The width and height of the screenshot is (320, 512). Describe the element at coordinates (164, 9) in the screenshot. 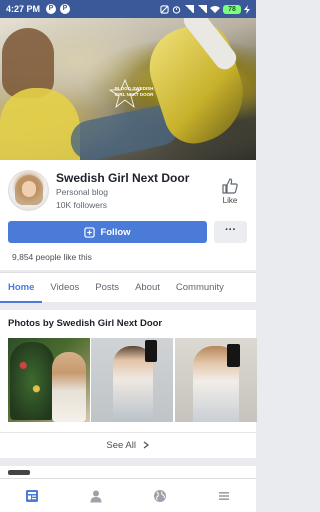

I see `mute-icon` at that location.